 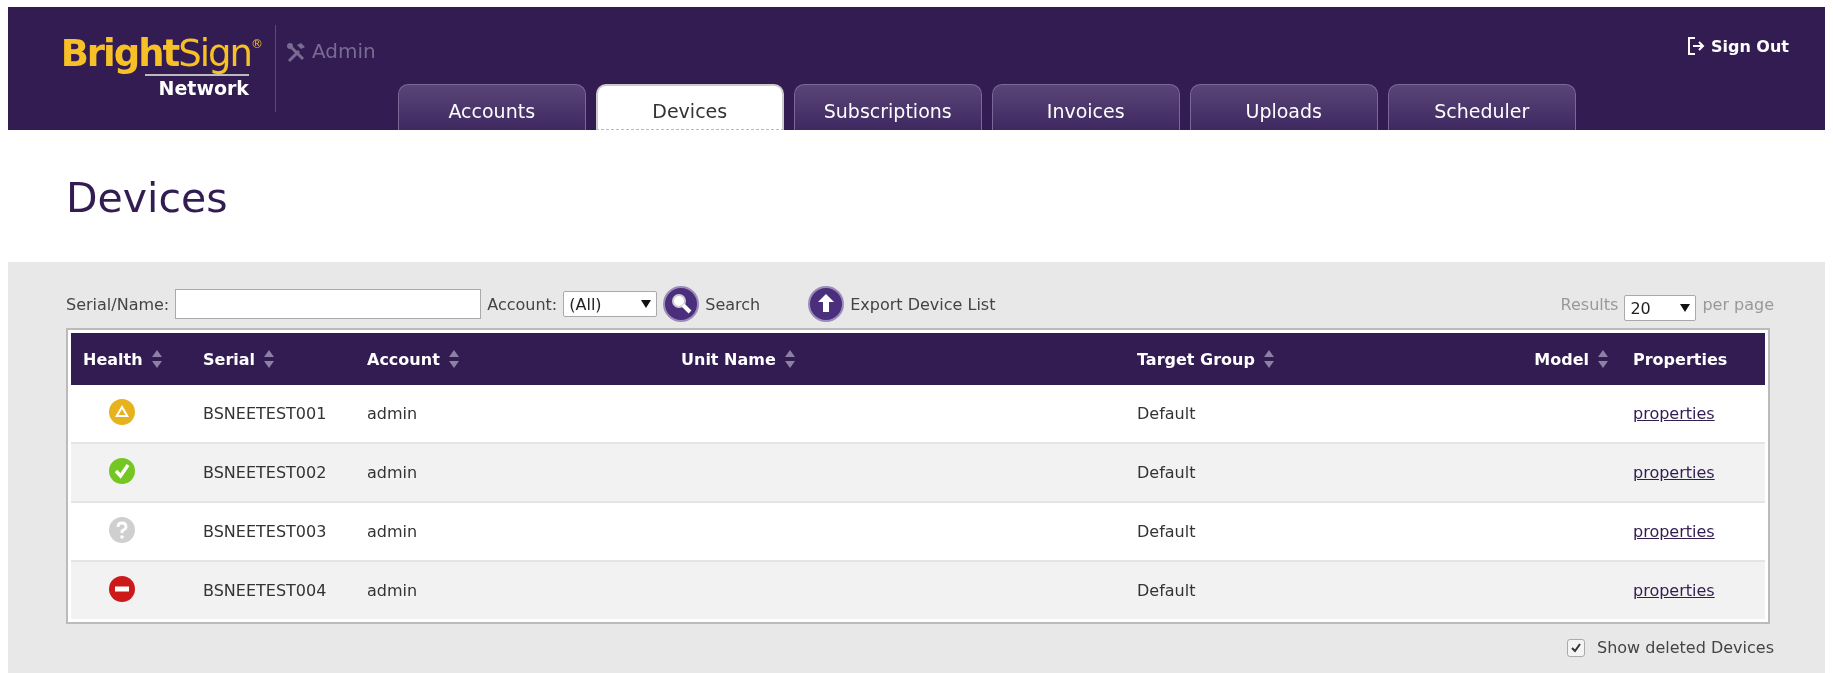 I want to click on serial-label: Serial/Name:, so click(x=118, y=304).